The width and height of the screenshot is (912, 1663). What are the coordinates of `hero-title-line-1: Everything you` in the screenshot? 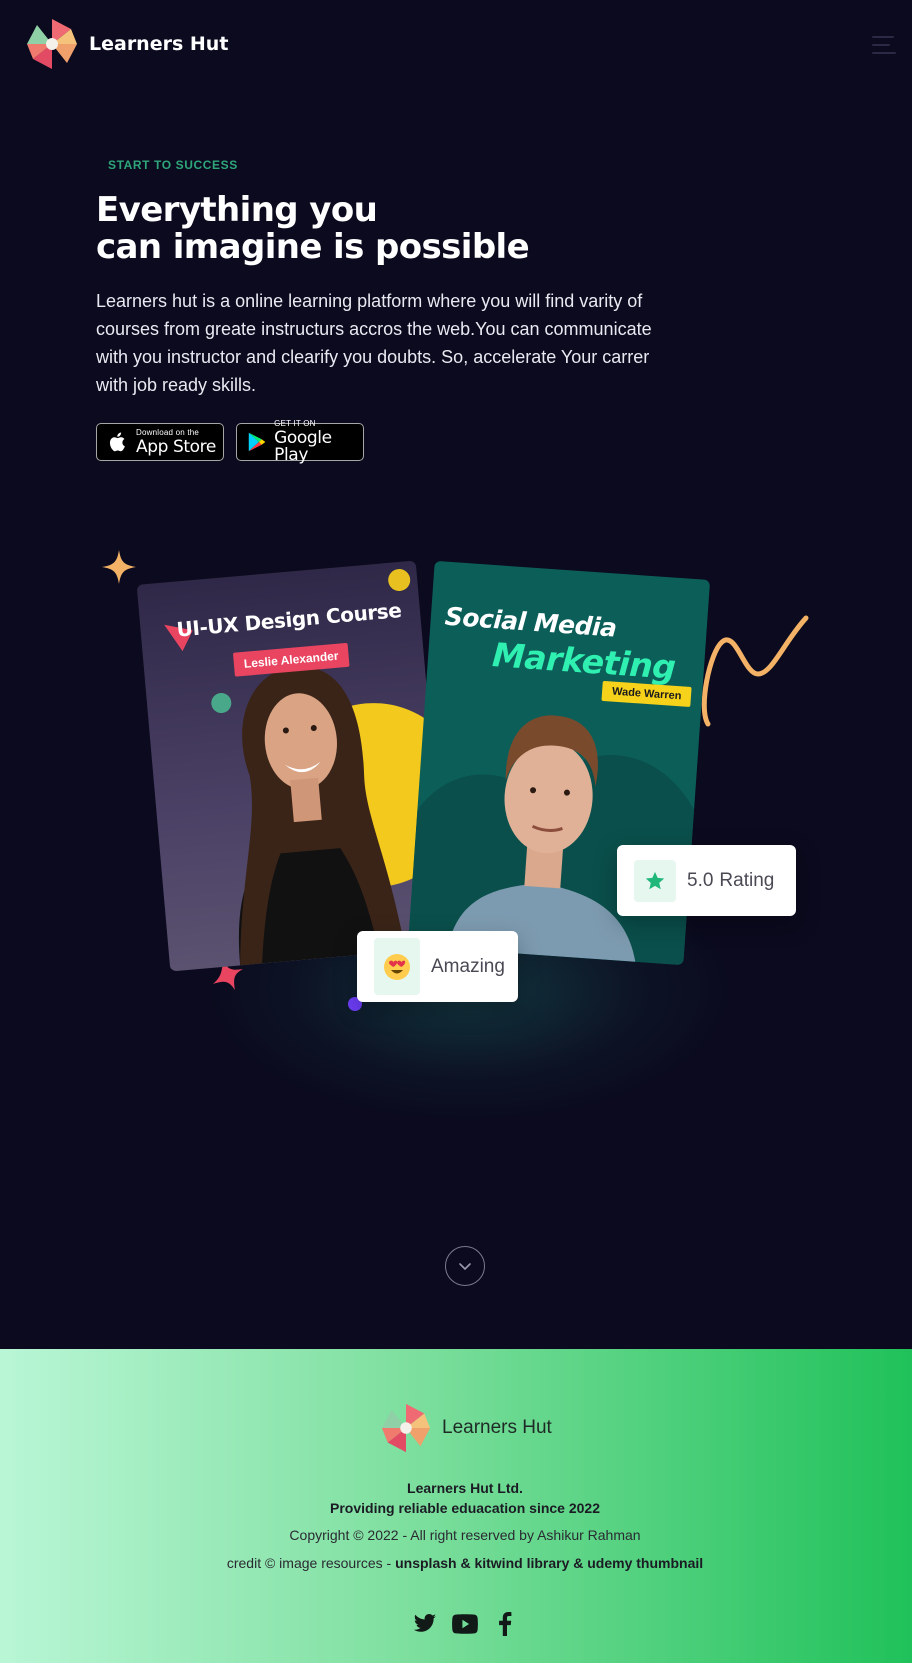 It's located at (237, 210).